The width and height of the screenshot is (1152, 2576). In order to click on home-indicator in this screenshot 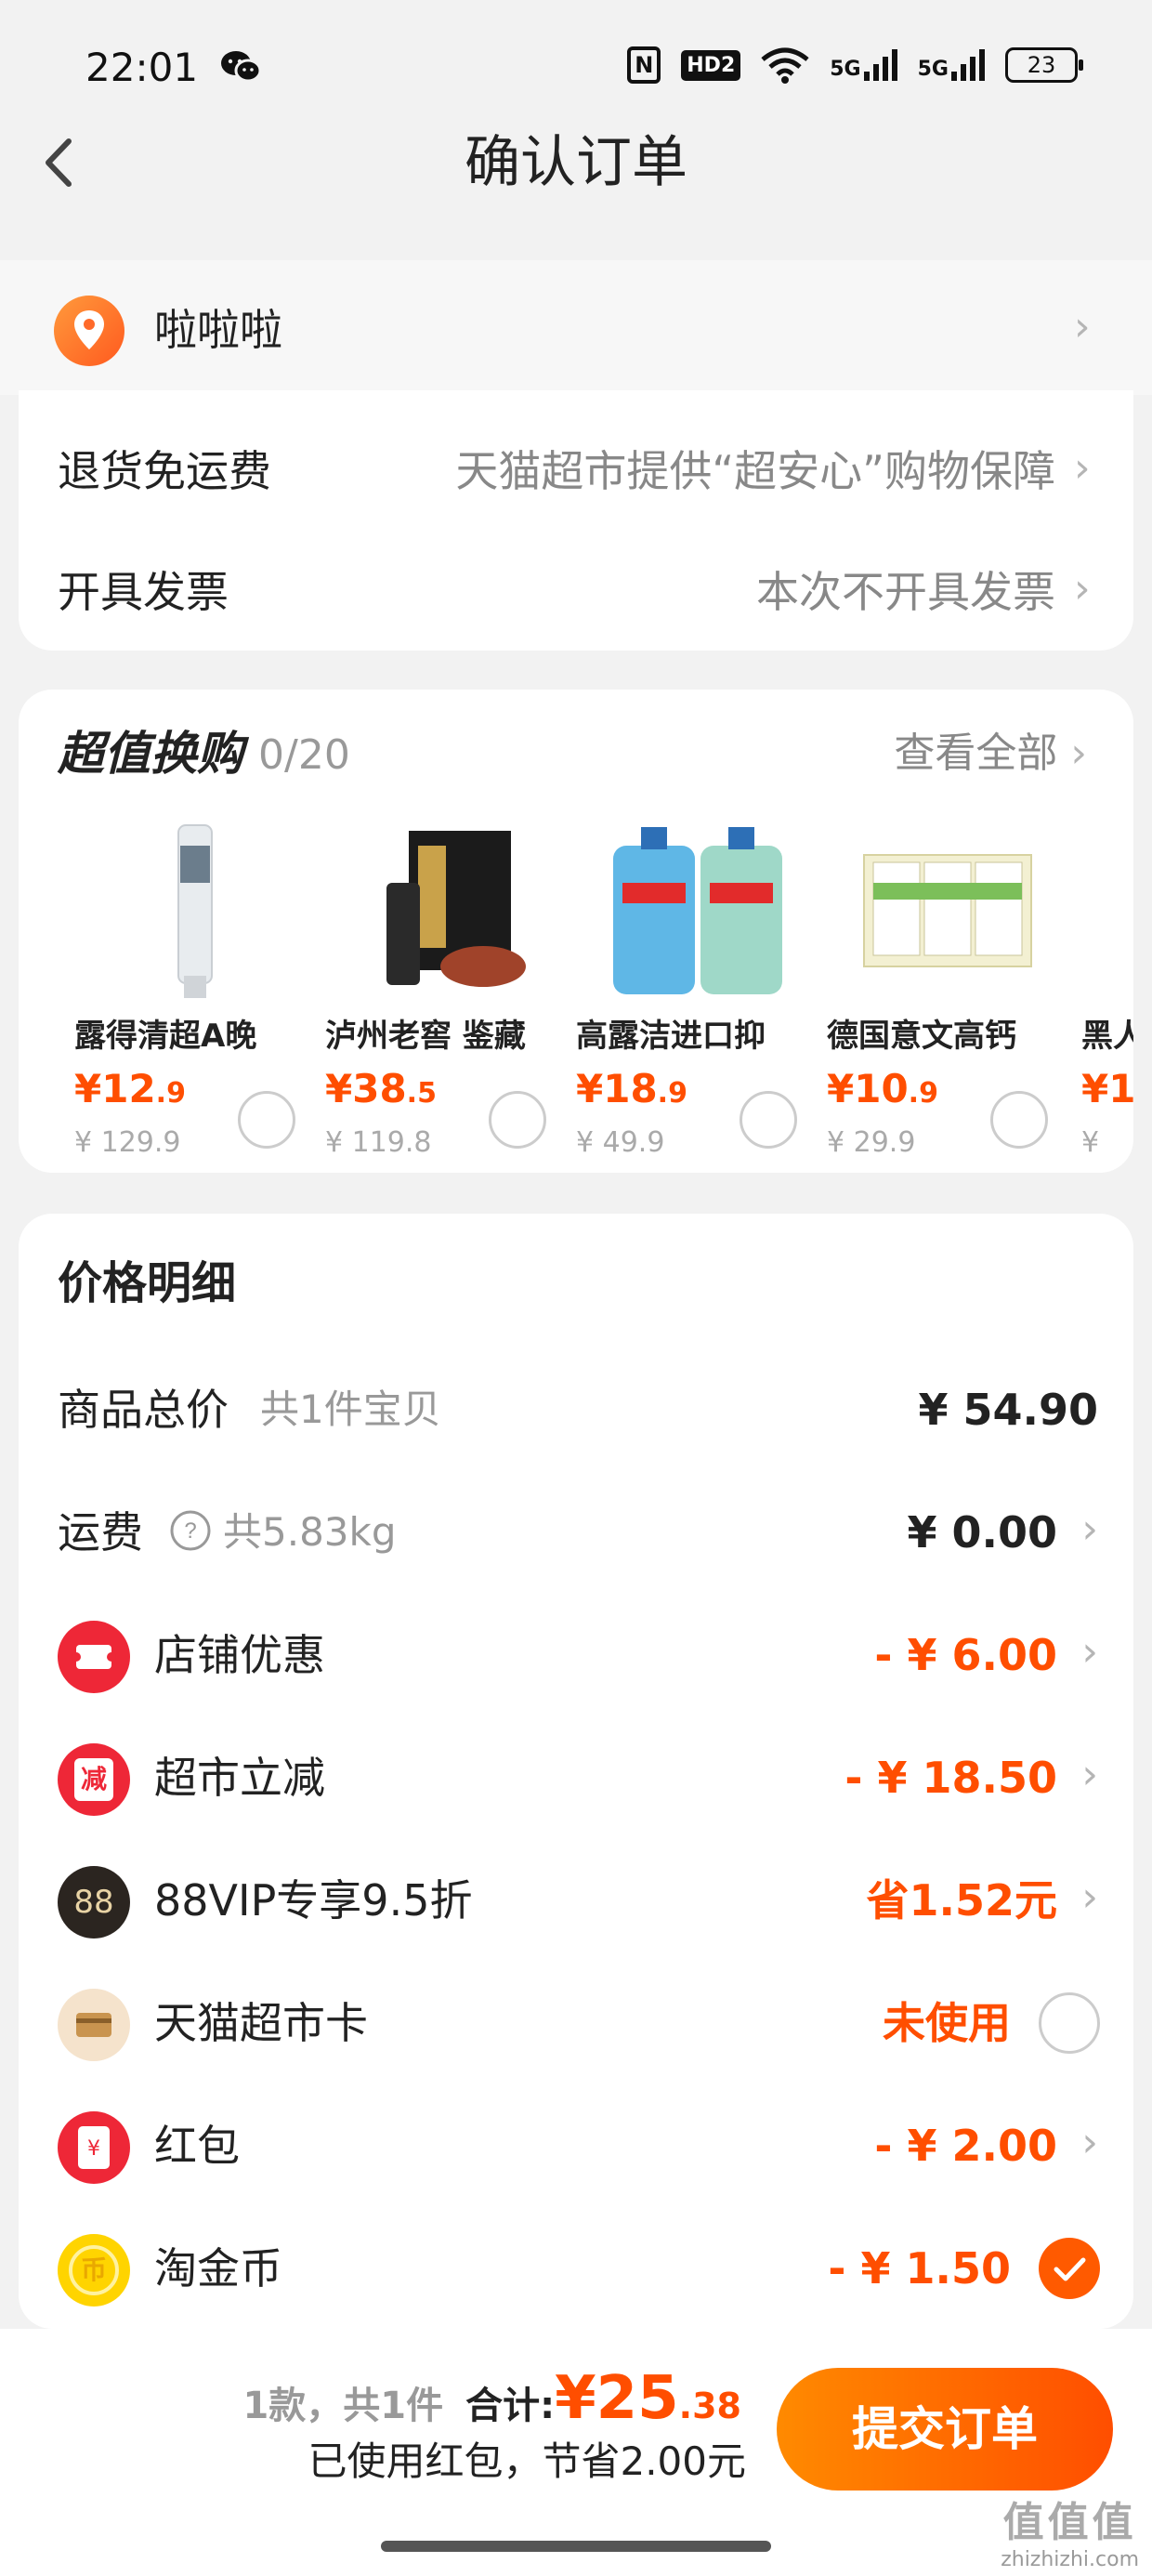, I will do `click(576, 2546)`.